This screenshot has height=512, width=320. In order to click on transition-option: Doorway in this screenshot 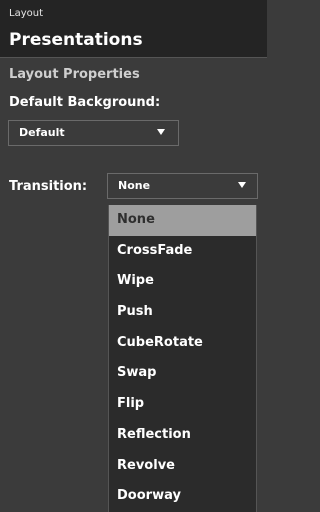, I will do `click(182, 496)`.